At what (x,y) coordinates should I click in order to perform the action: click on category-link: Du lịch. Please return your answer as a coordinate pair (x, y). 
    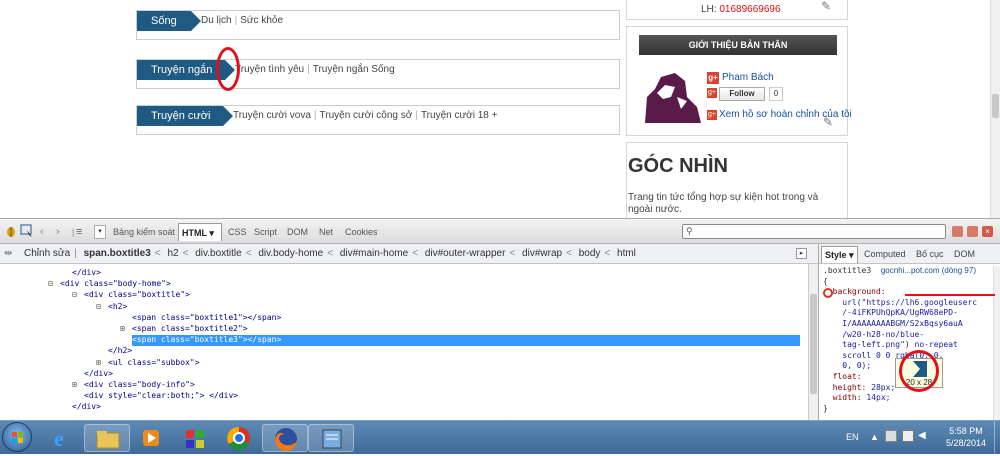
    Looking at the image, I should click on (216, 20).